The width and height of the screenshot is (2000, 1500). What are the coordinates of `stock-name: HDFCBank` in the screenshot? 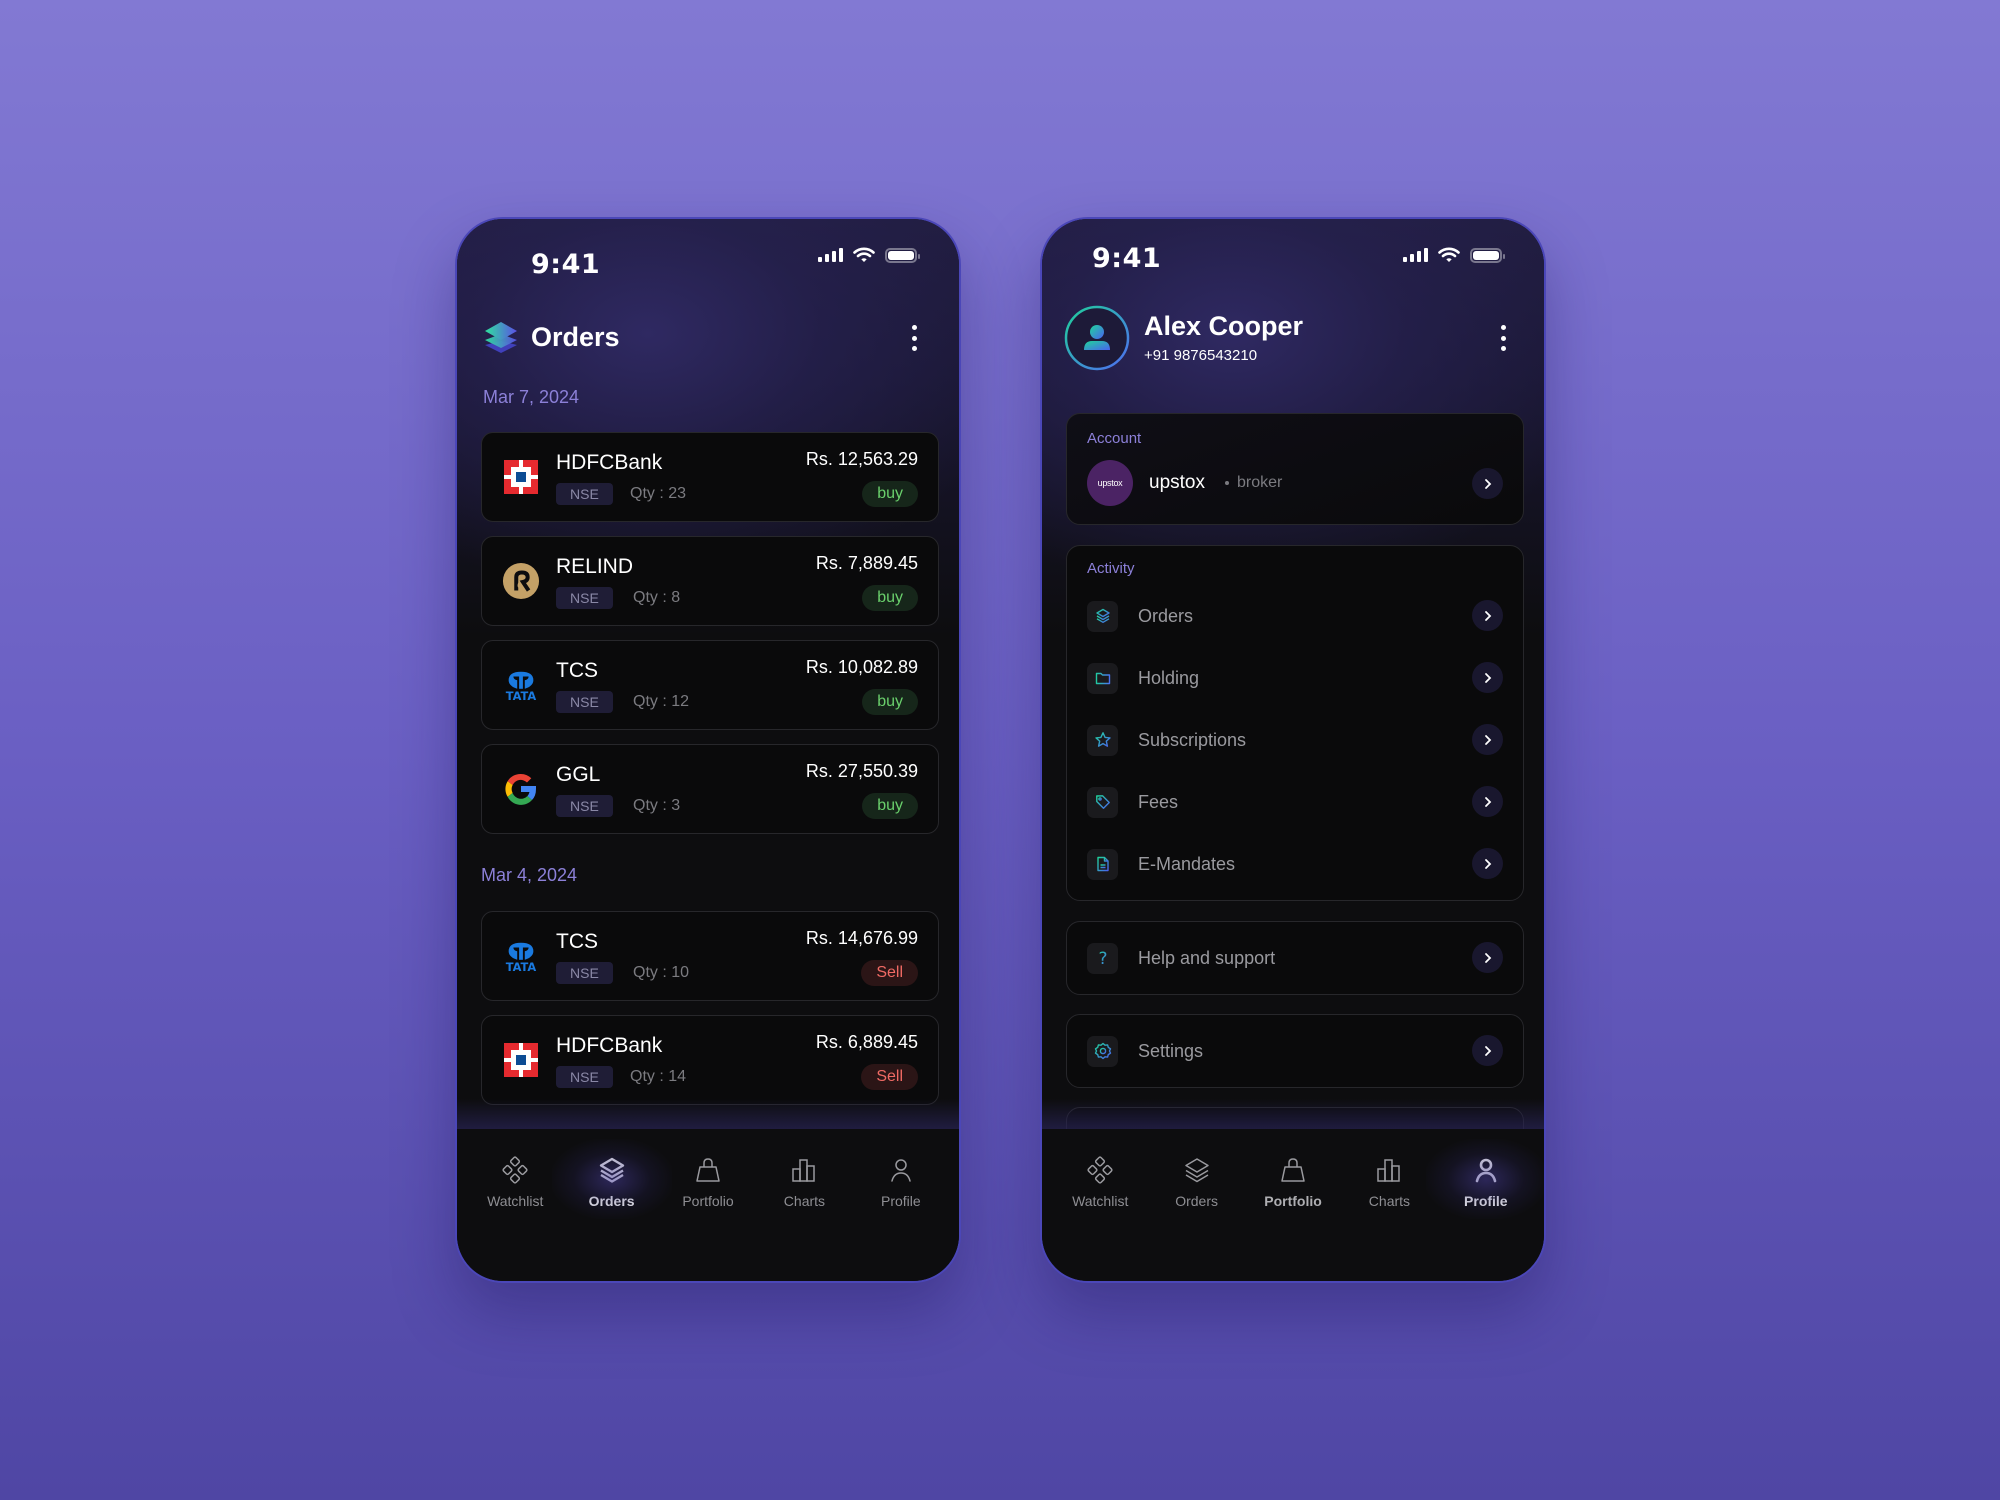 It's located at (609, 462).